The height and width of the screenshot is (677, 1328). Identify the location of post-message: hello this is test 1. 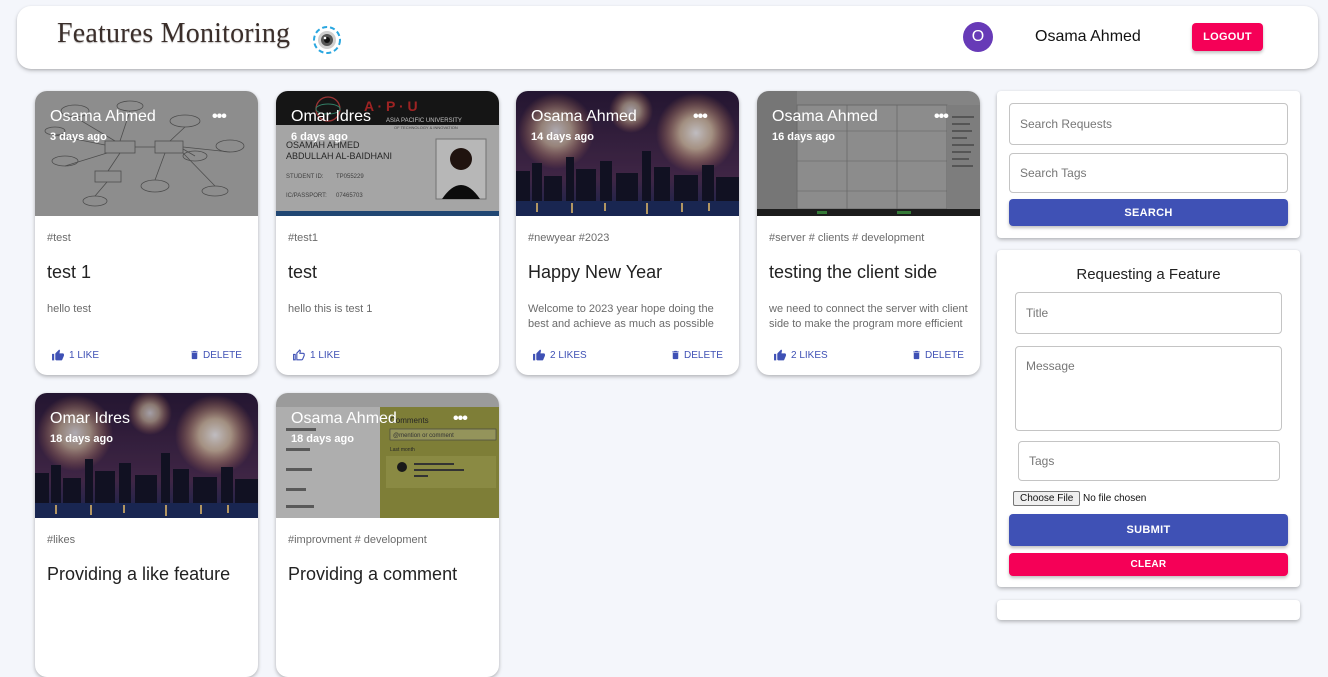
(330, 309).